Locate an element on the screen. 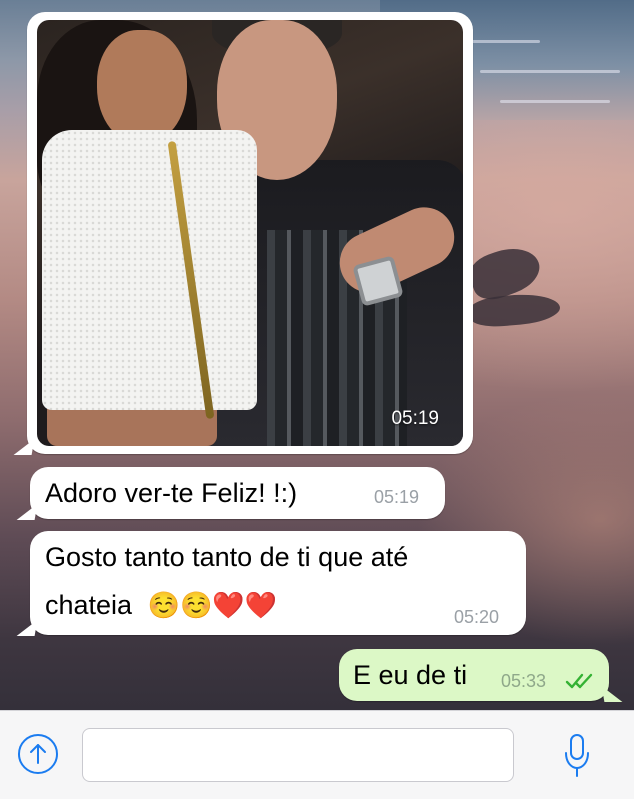  microphone-button is located at coordinates (577, 756).